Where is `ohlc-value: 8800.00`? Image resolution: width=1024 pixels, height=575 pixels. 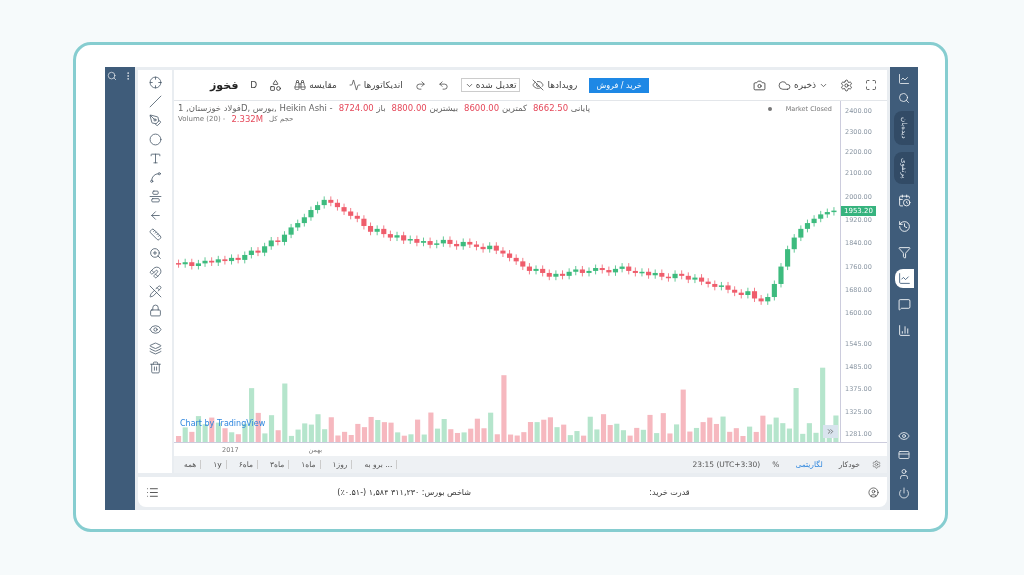
ohlc-value: 8800.00 is located at coordinates (409, 108).